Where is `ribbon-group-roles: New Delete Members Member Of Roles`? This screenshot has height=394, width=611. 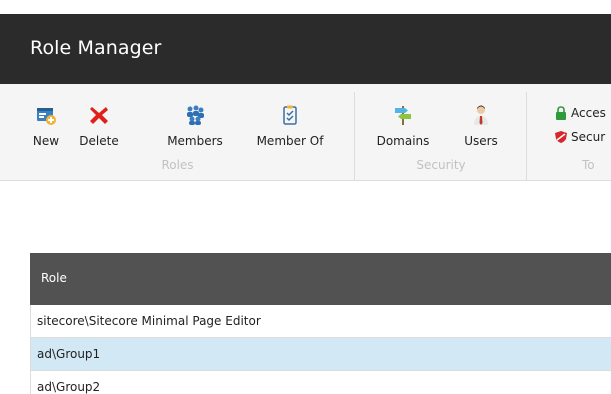 ribbon-group-roles: New Delete Members Member Of Roles is located at coordinates (177, 132).